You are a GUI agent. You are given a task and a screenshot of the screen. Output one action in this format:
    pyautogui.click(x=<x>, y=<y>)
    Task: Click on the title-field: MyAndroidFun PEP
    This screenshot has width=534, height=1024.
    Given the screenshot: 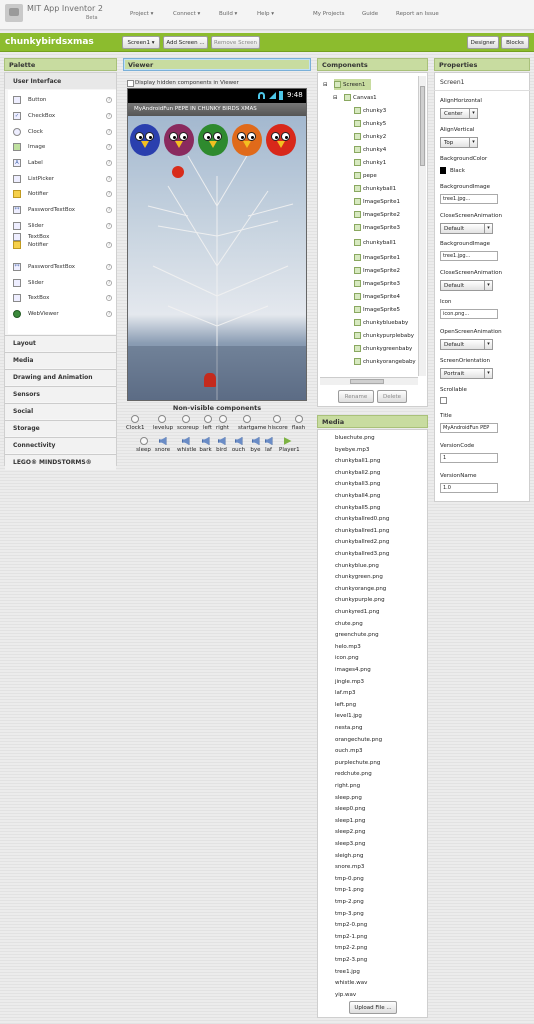 What is the action you would take?
    pyautogui.click(x=469, y=428)
    